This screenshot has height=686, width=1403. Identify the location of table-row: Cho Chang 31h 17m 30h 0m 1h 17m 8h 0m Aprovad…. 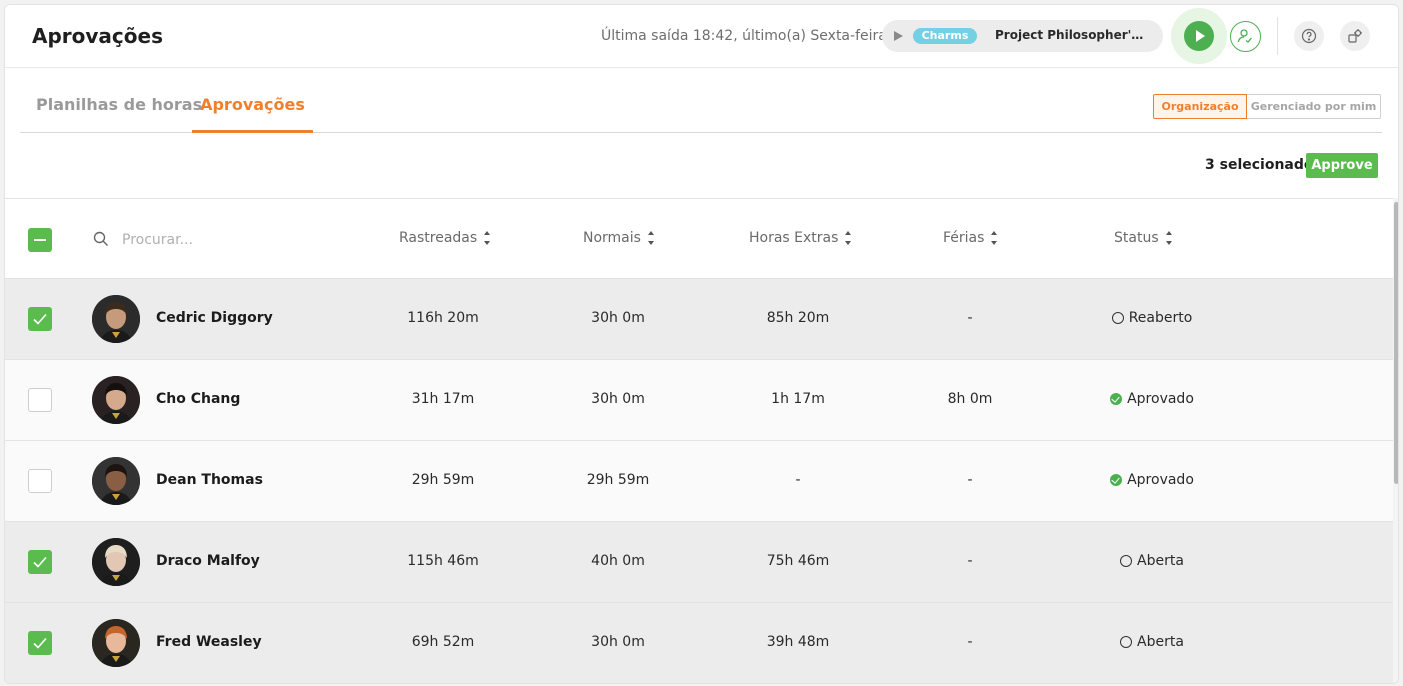
(699, 400).